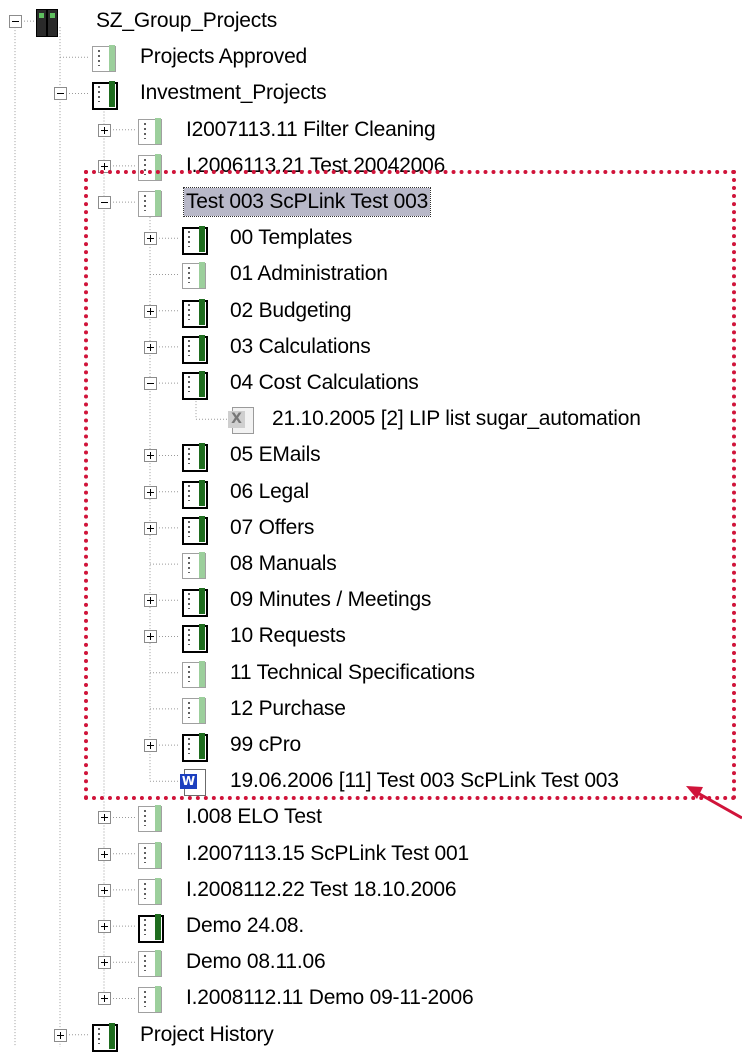  What do you see at coordinates (714, 803) in the screenshot?
I see `annotation-arrow` at bounding box center [714, 803].